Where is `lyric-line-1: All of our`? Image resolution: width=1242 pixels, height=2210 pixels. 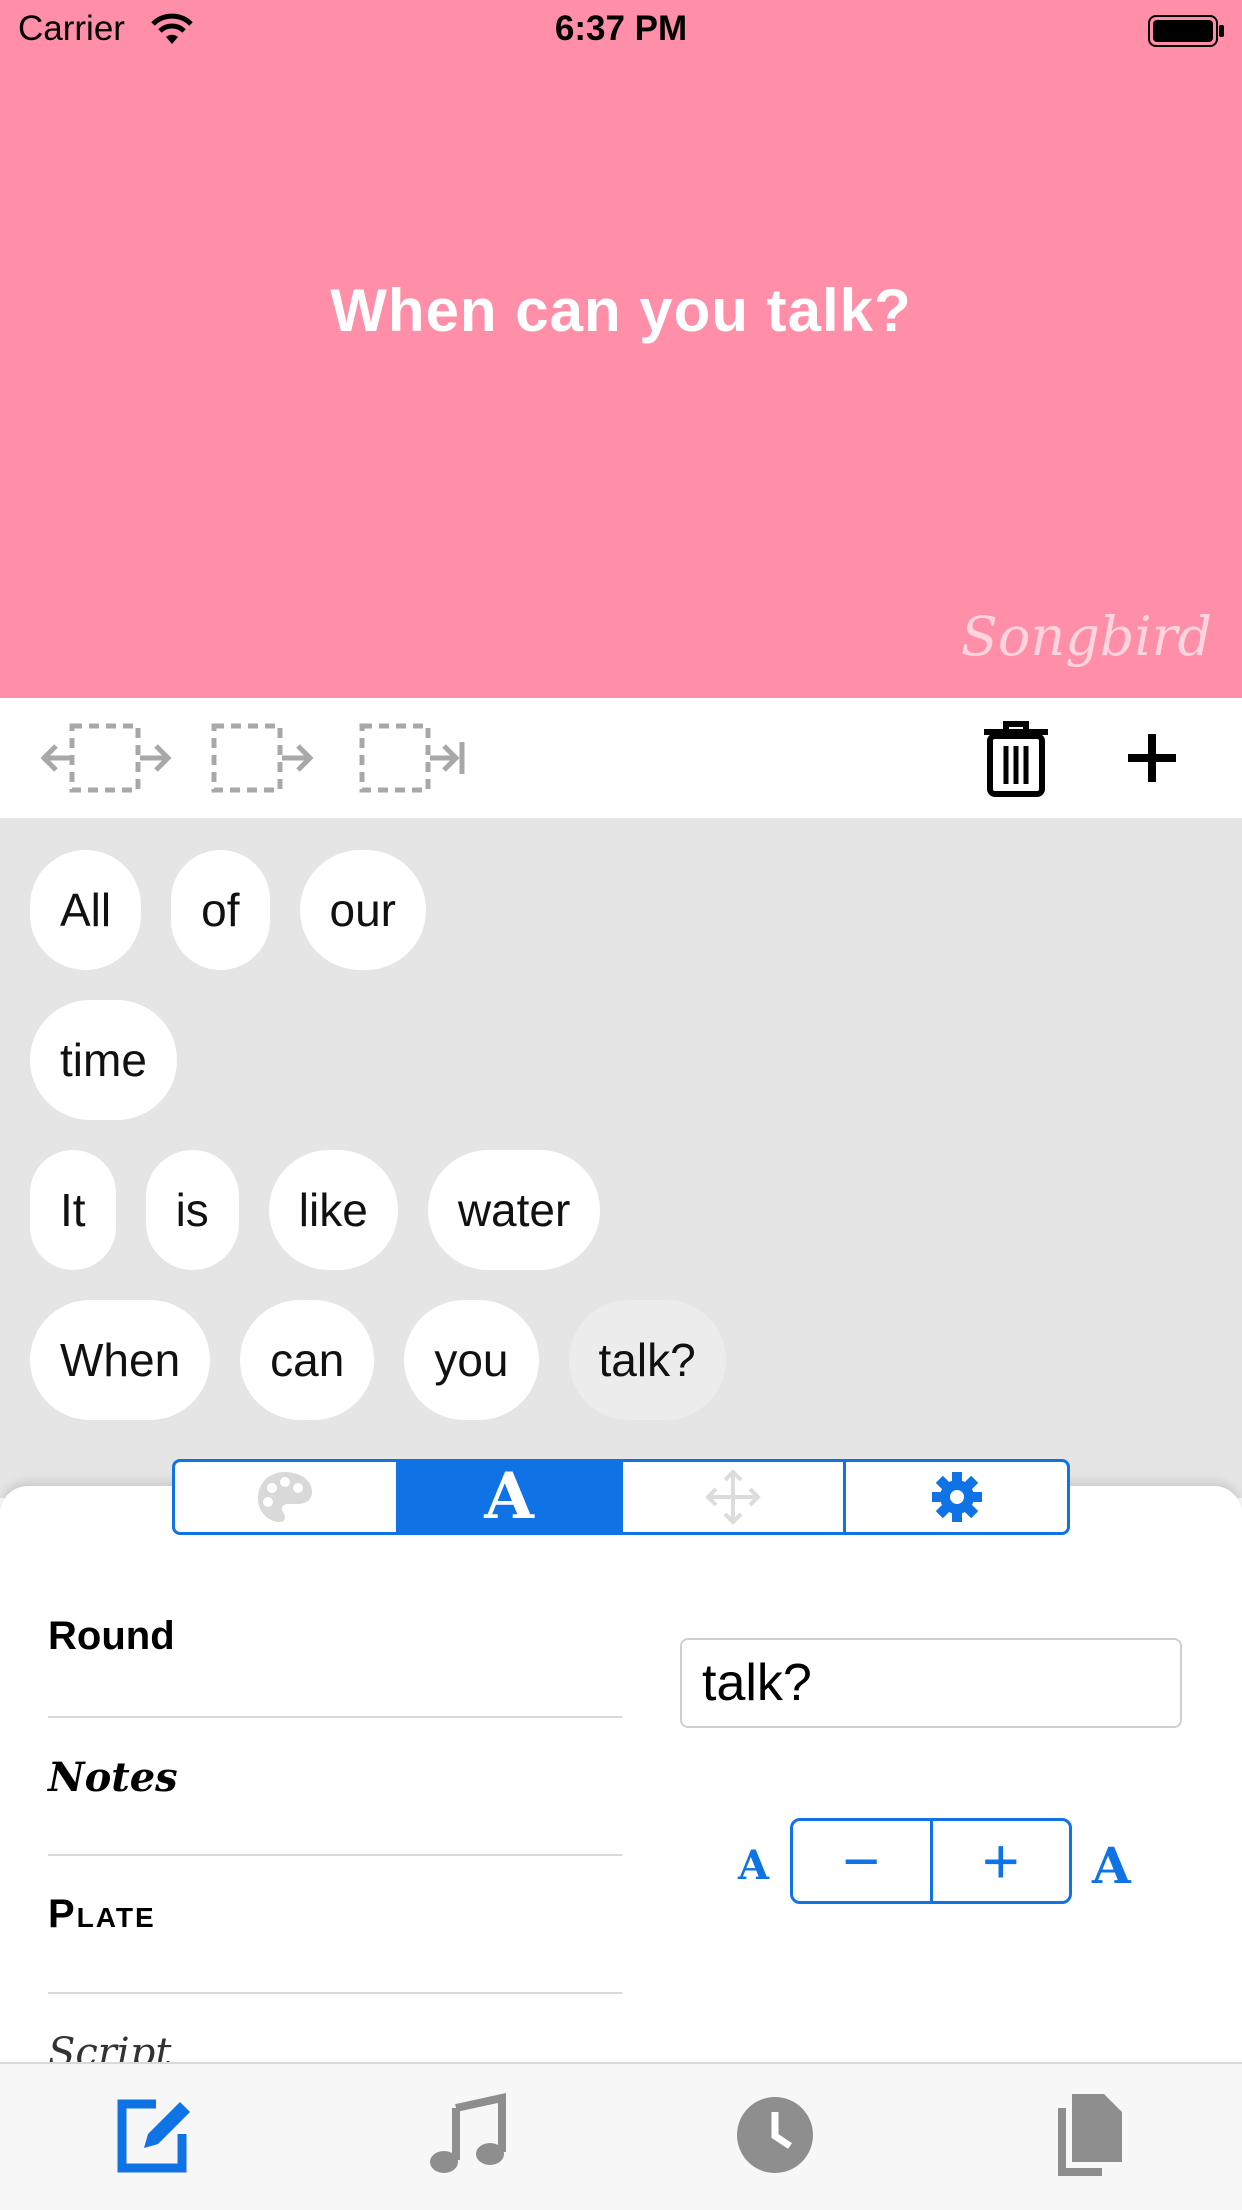 lyric-line-1: All of our is located at coordinates (228, 910).